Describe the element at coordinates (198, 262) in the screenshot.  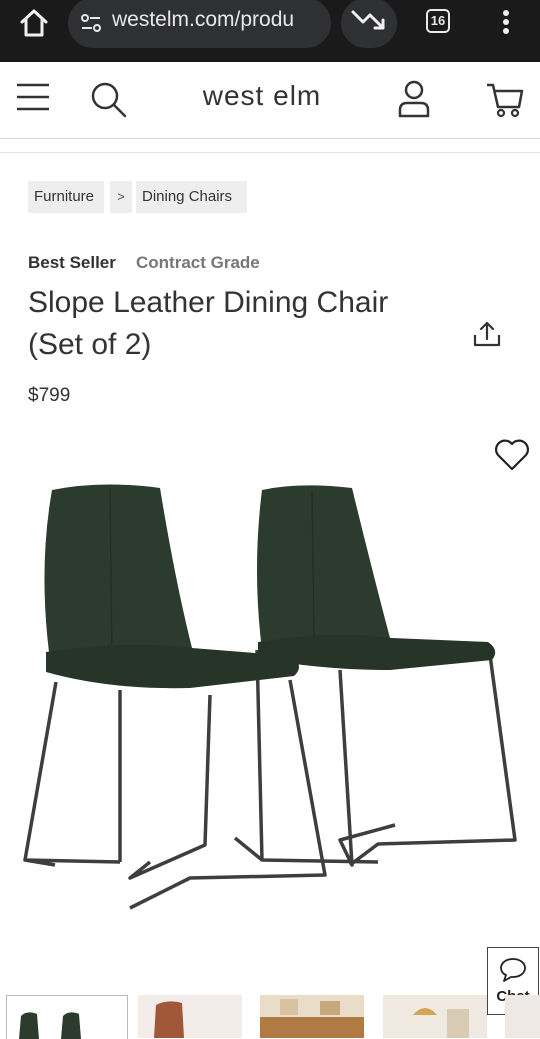
I see `contract-grade-badge: Contract Grade` at that location.